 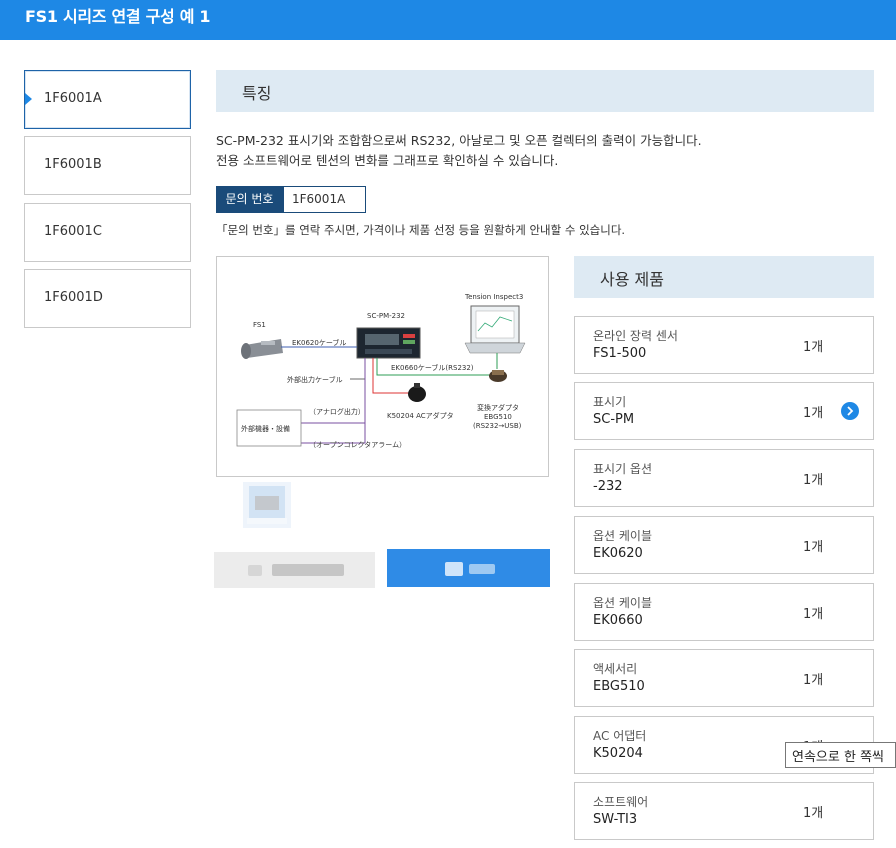 What do you see at coordinates (615, 819) in the screenshot?
I see `product-name: SW-TI3` at bounding box center [615, 819].